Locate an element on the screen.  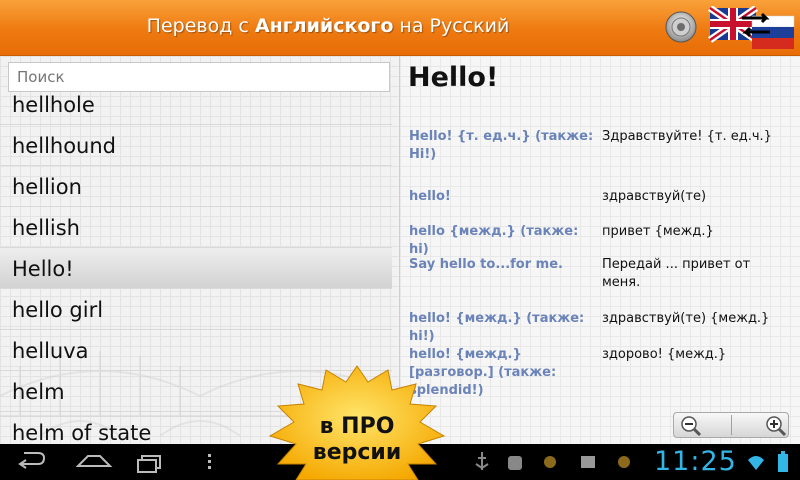
word-list-item: Hello! is located at coordinates (196, 268).